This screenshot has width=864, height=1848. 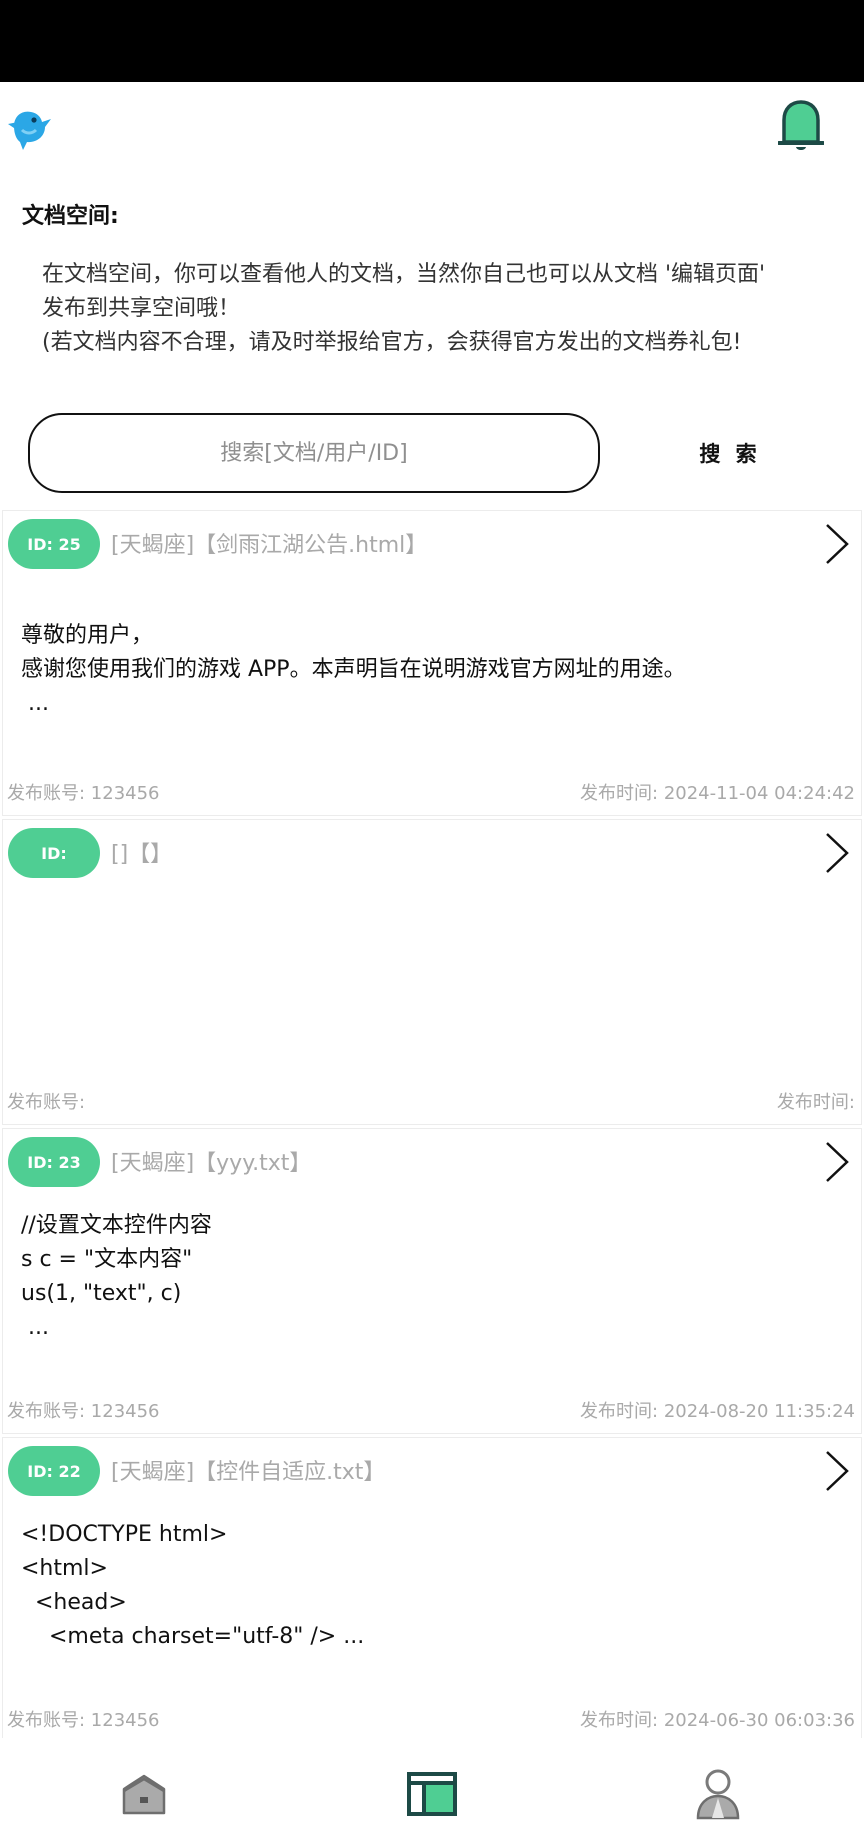 I want to click on preview-line: 感谢您使用我们的游戏 APP。本声明旨在说明游戏官方网址的用途。, so click(x=353, y=669).